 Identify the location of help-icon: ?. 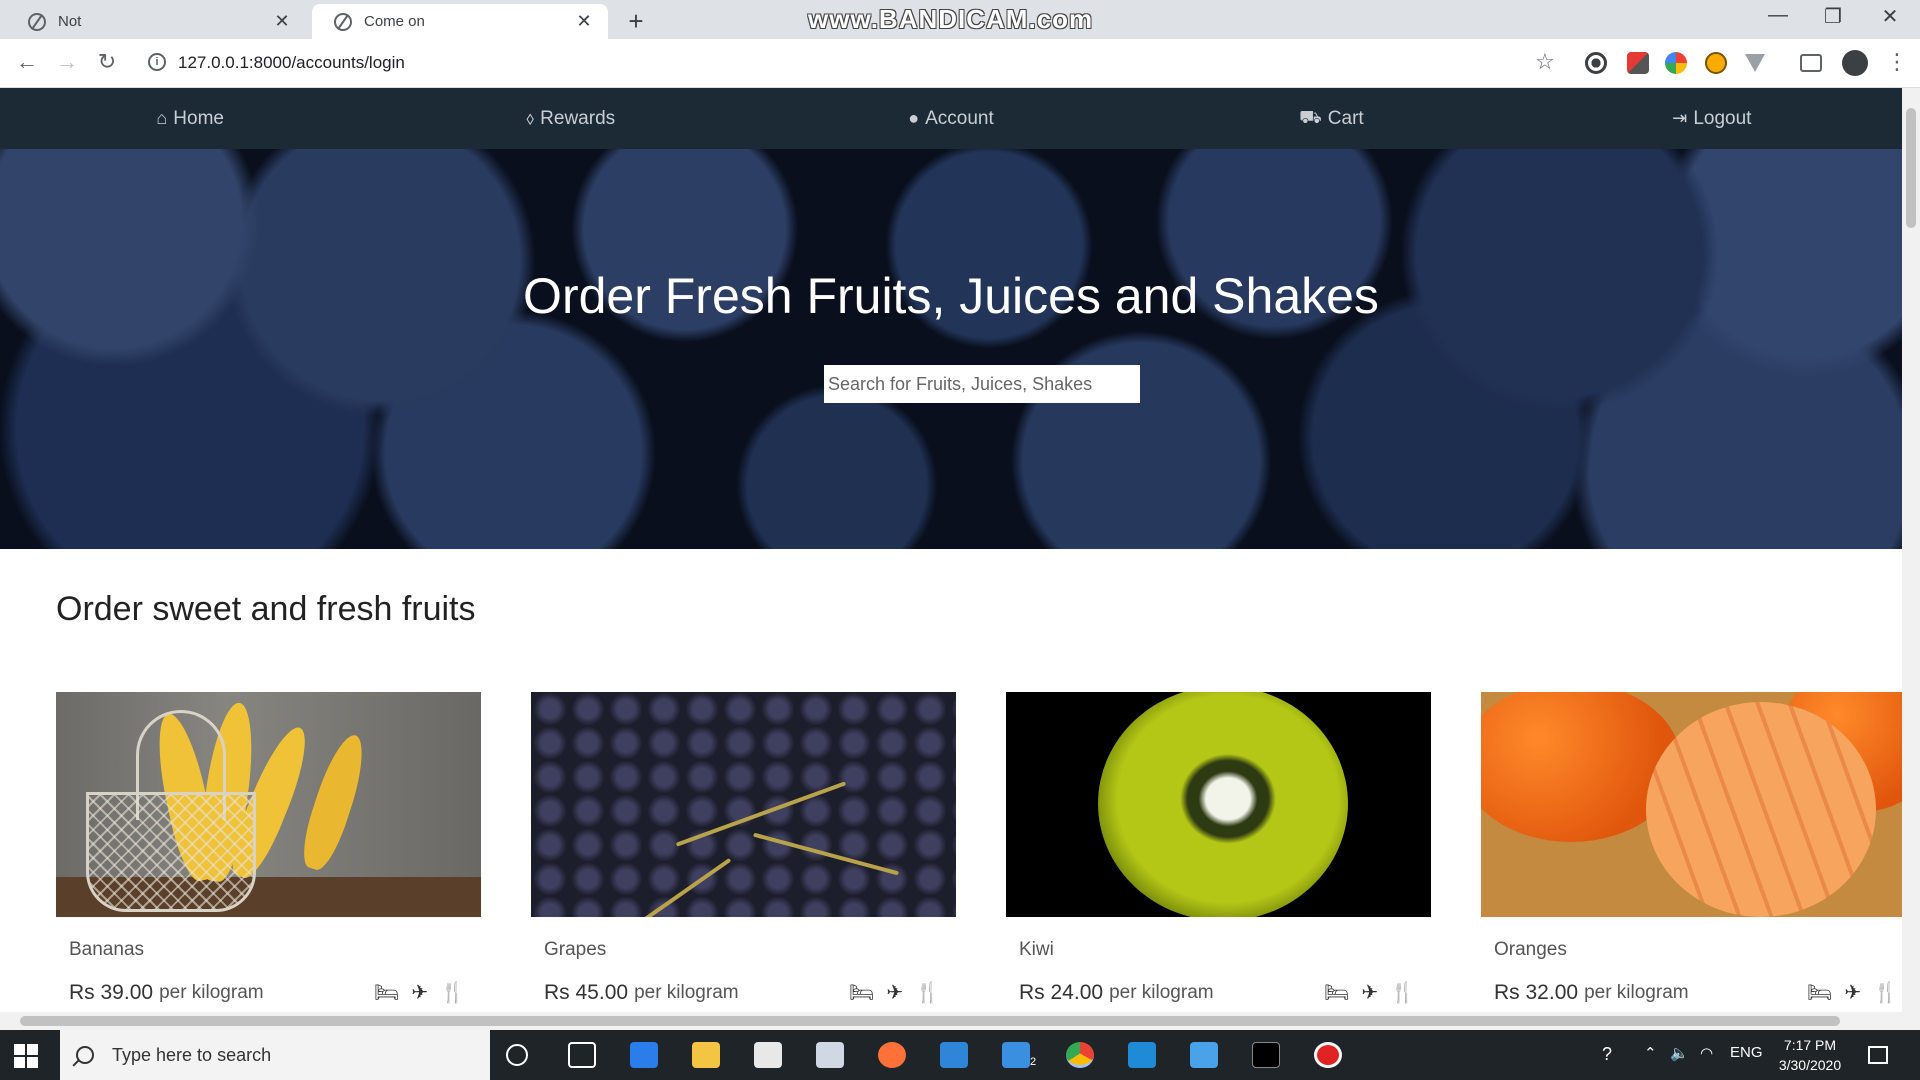
(1607, 1054).